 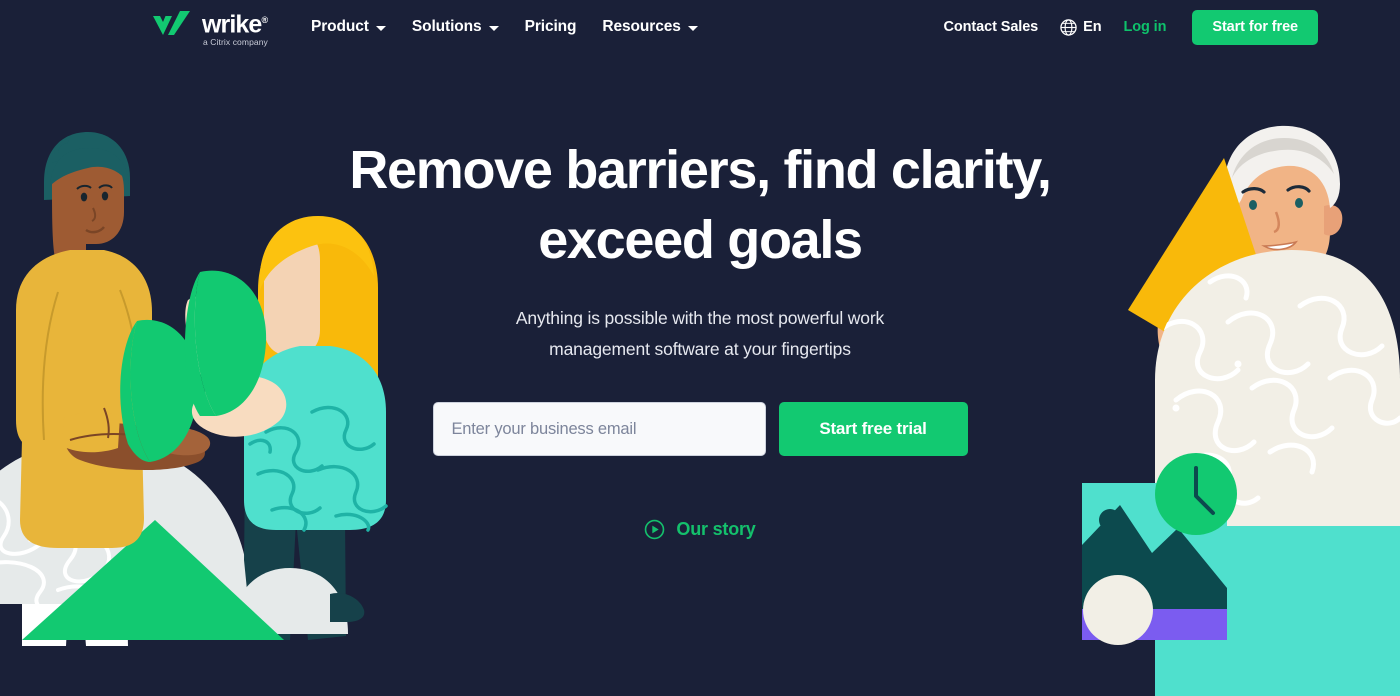 I want to click on our-story-link: Our story, so click(x=700, y=529).